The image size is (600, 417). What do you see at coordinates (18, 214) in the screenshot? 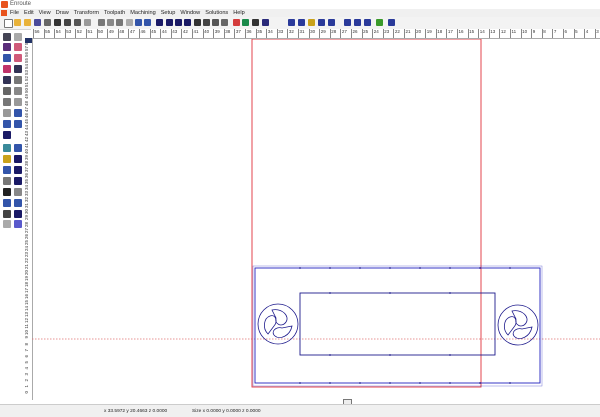
I see `text-tool-icon` at bounding box center [18, 214].